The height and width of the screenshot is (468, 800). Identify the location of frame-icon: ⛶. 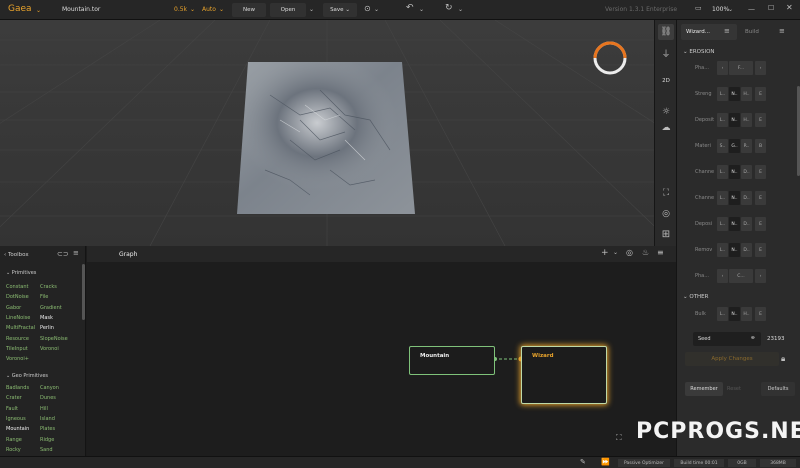
(666, 193).